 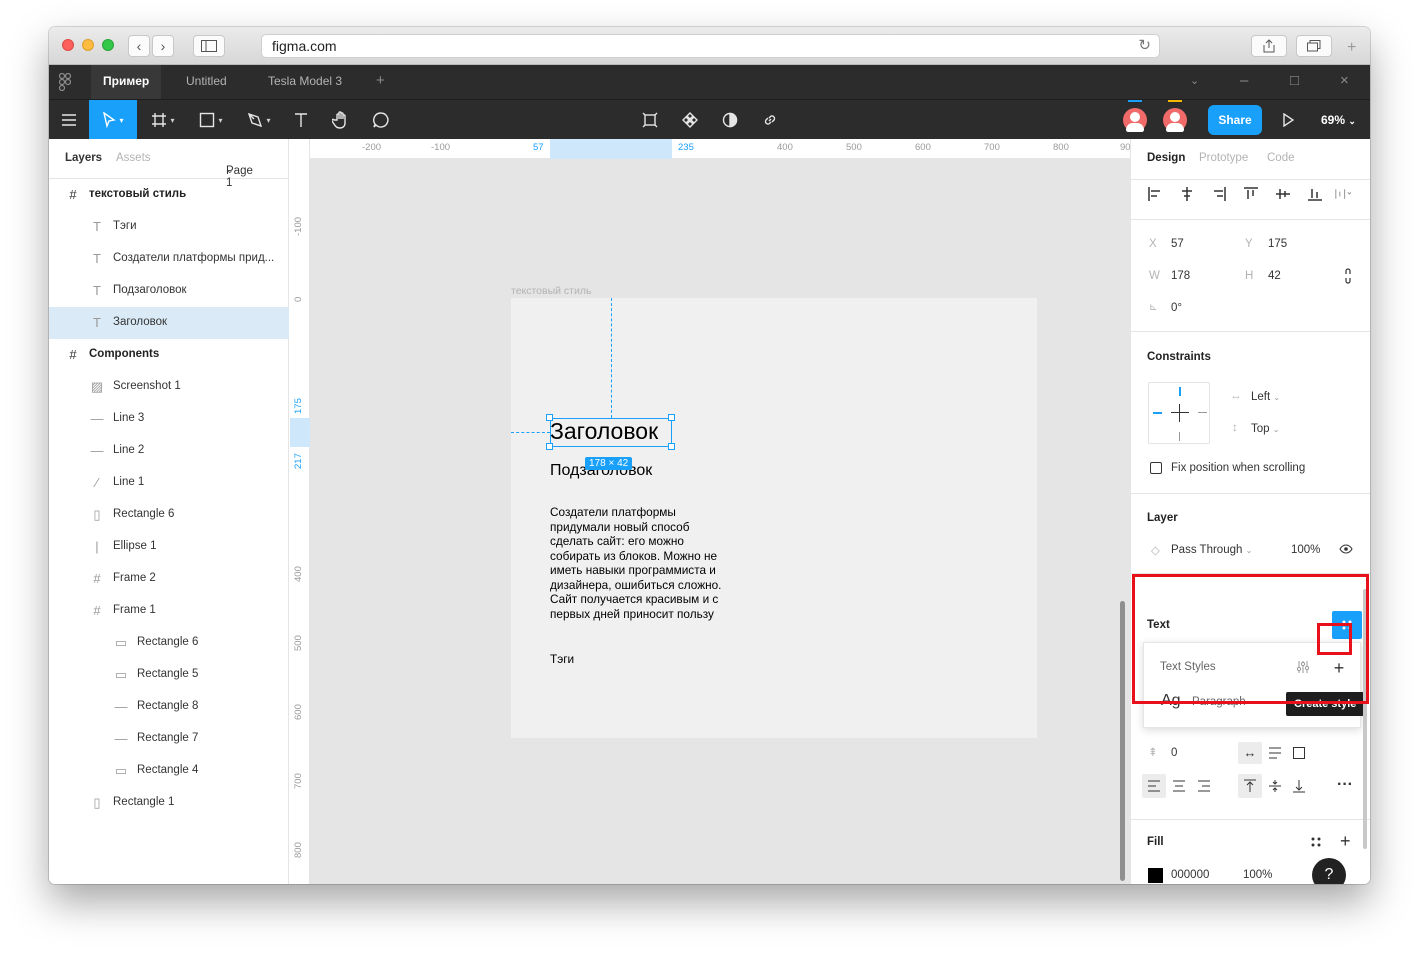 What do you see at coordinates (163, 120) in the screenshot?
I see `frame-tool-button: ▾` at bounding box center [163, 120].